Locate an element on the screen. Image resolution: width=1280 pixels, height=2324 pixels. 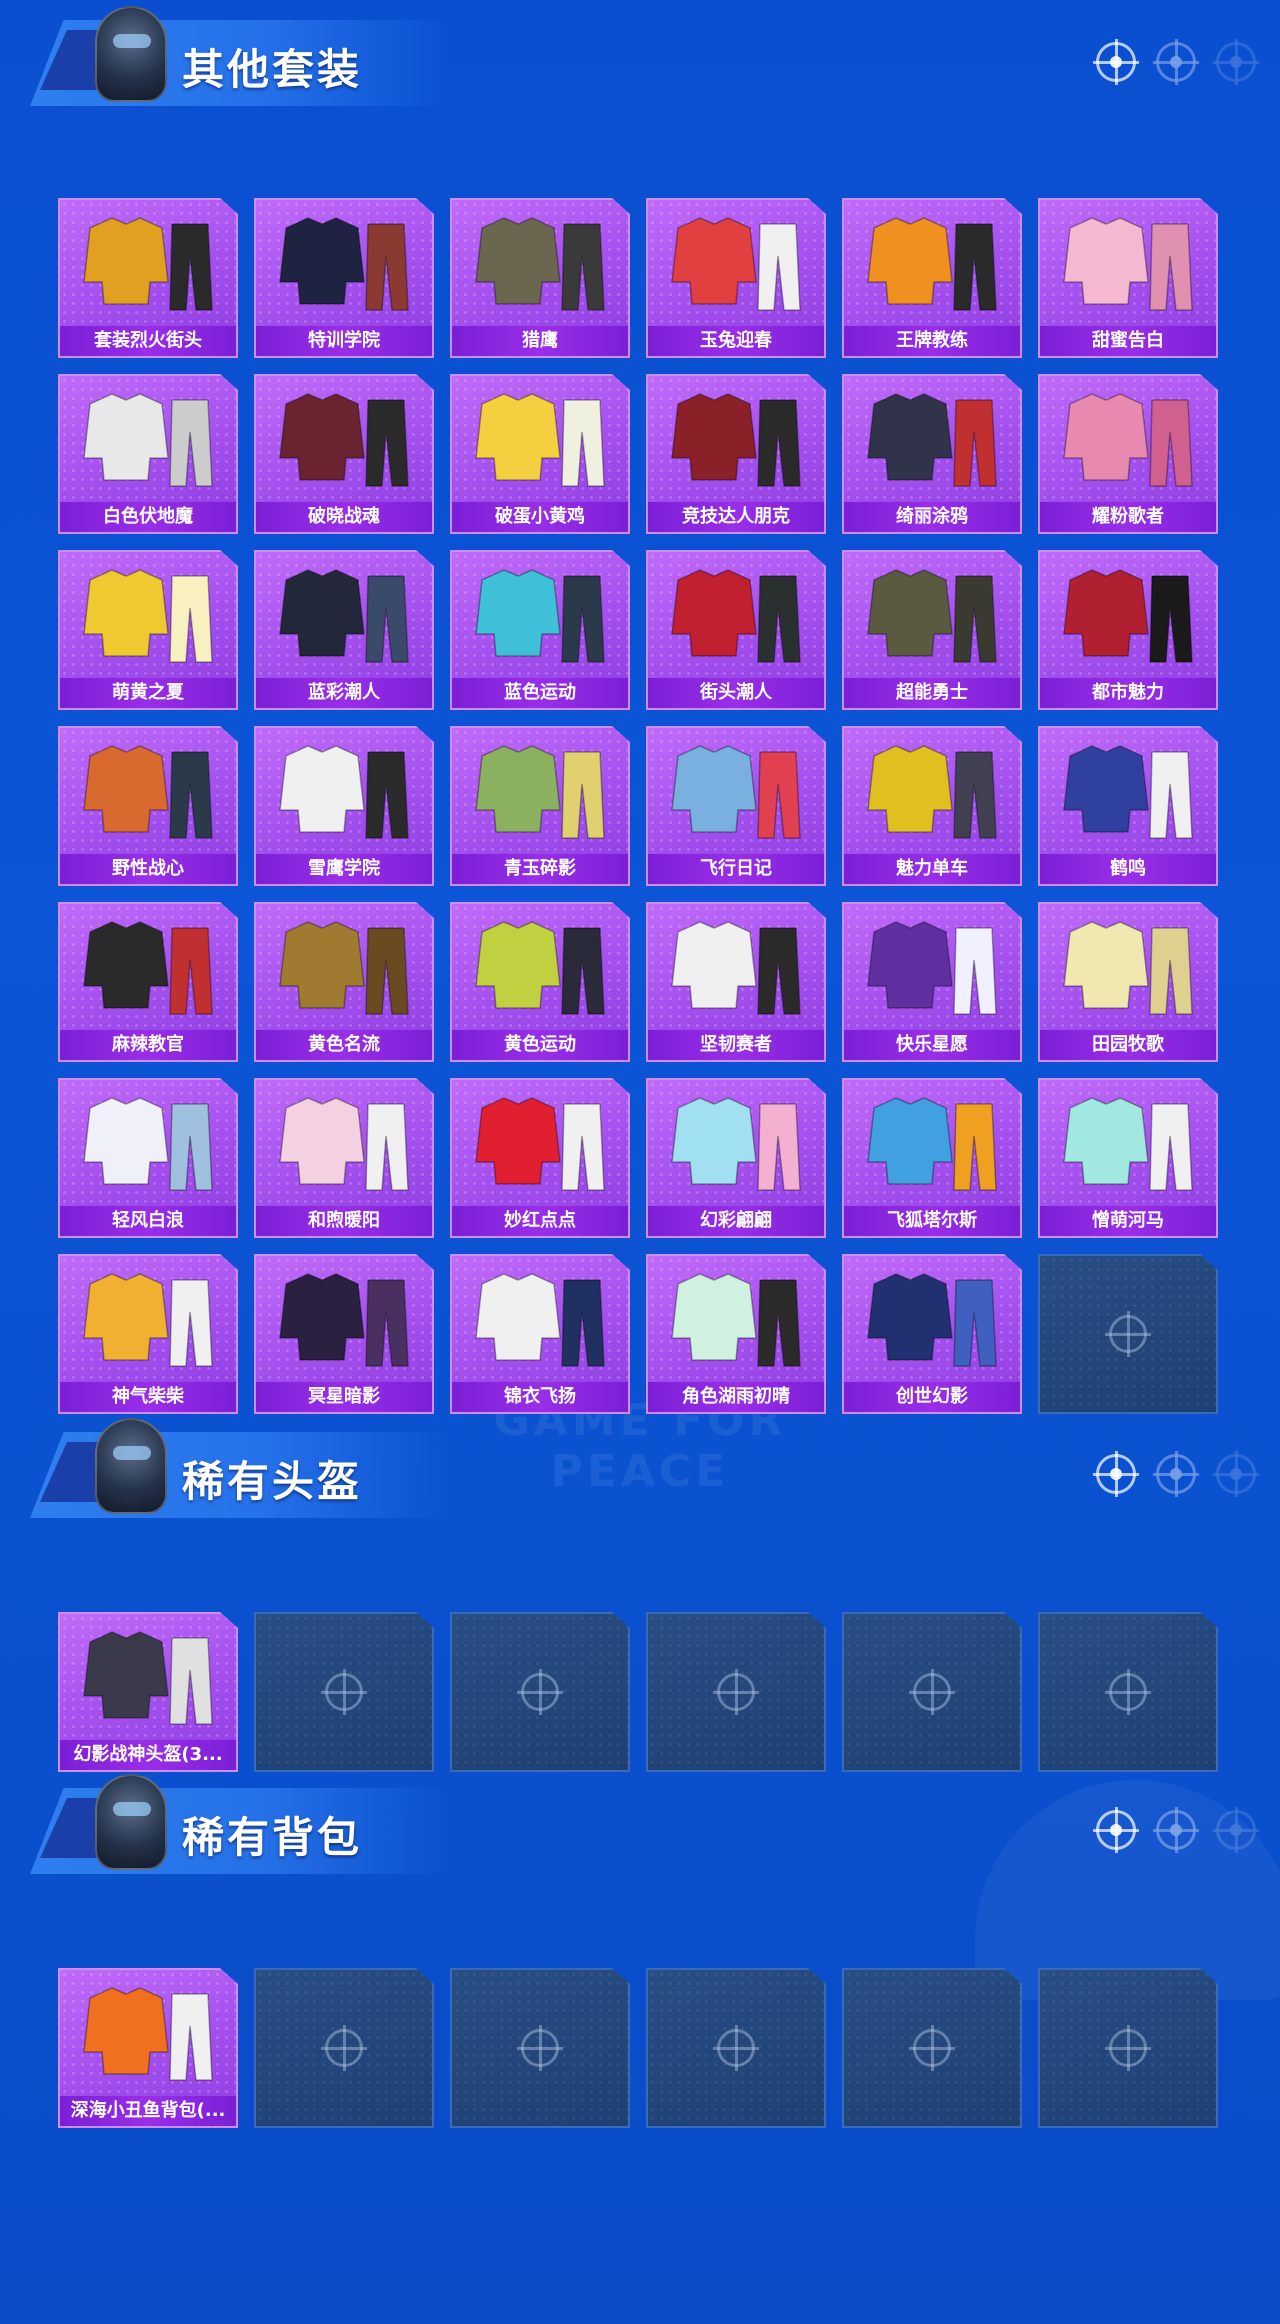
item-card: 幻彩翩翩 is located at coordinates (736, 1158).